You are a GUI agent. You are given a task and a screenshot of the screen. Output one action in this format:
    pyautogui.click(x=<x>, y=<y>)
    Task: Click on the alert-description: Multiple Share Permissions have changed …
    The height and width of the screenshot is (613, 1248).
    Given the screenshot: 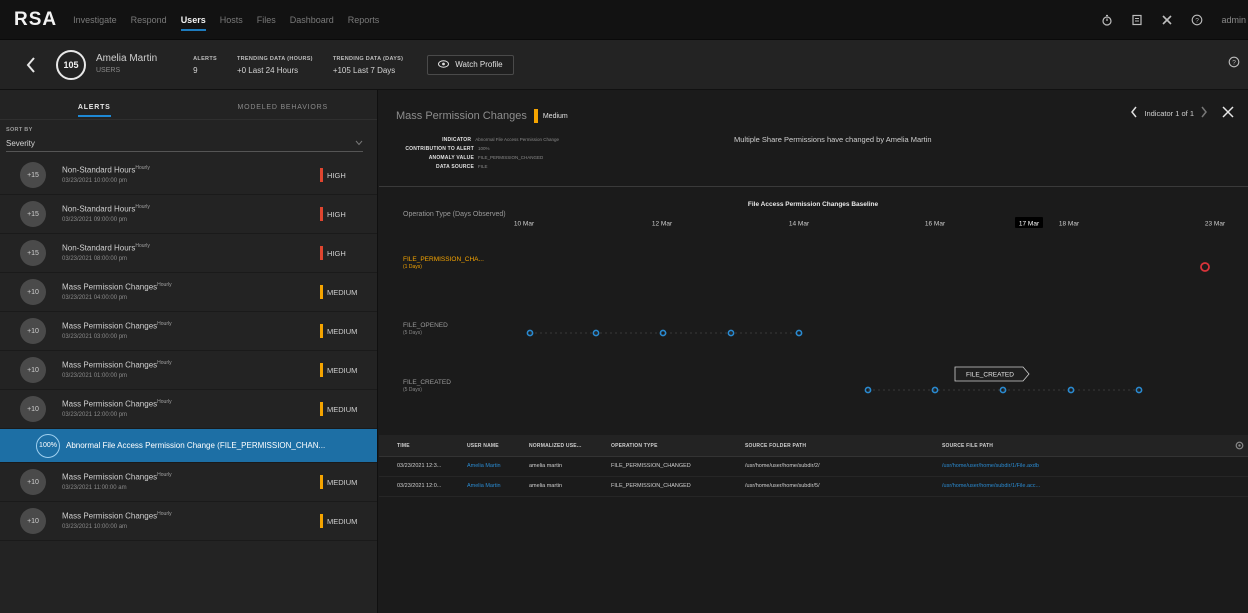 What is the action you would take?
    pyautogui.click(x=833, y=139)
    